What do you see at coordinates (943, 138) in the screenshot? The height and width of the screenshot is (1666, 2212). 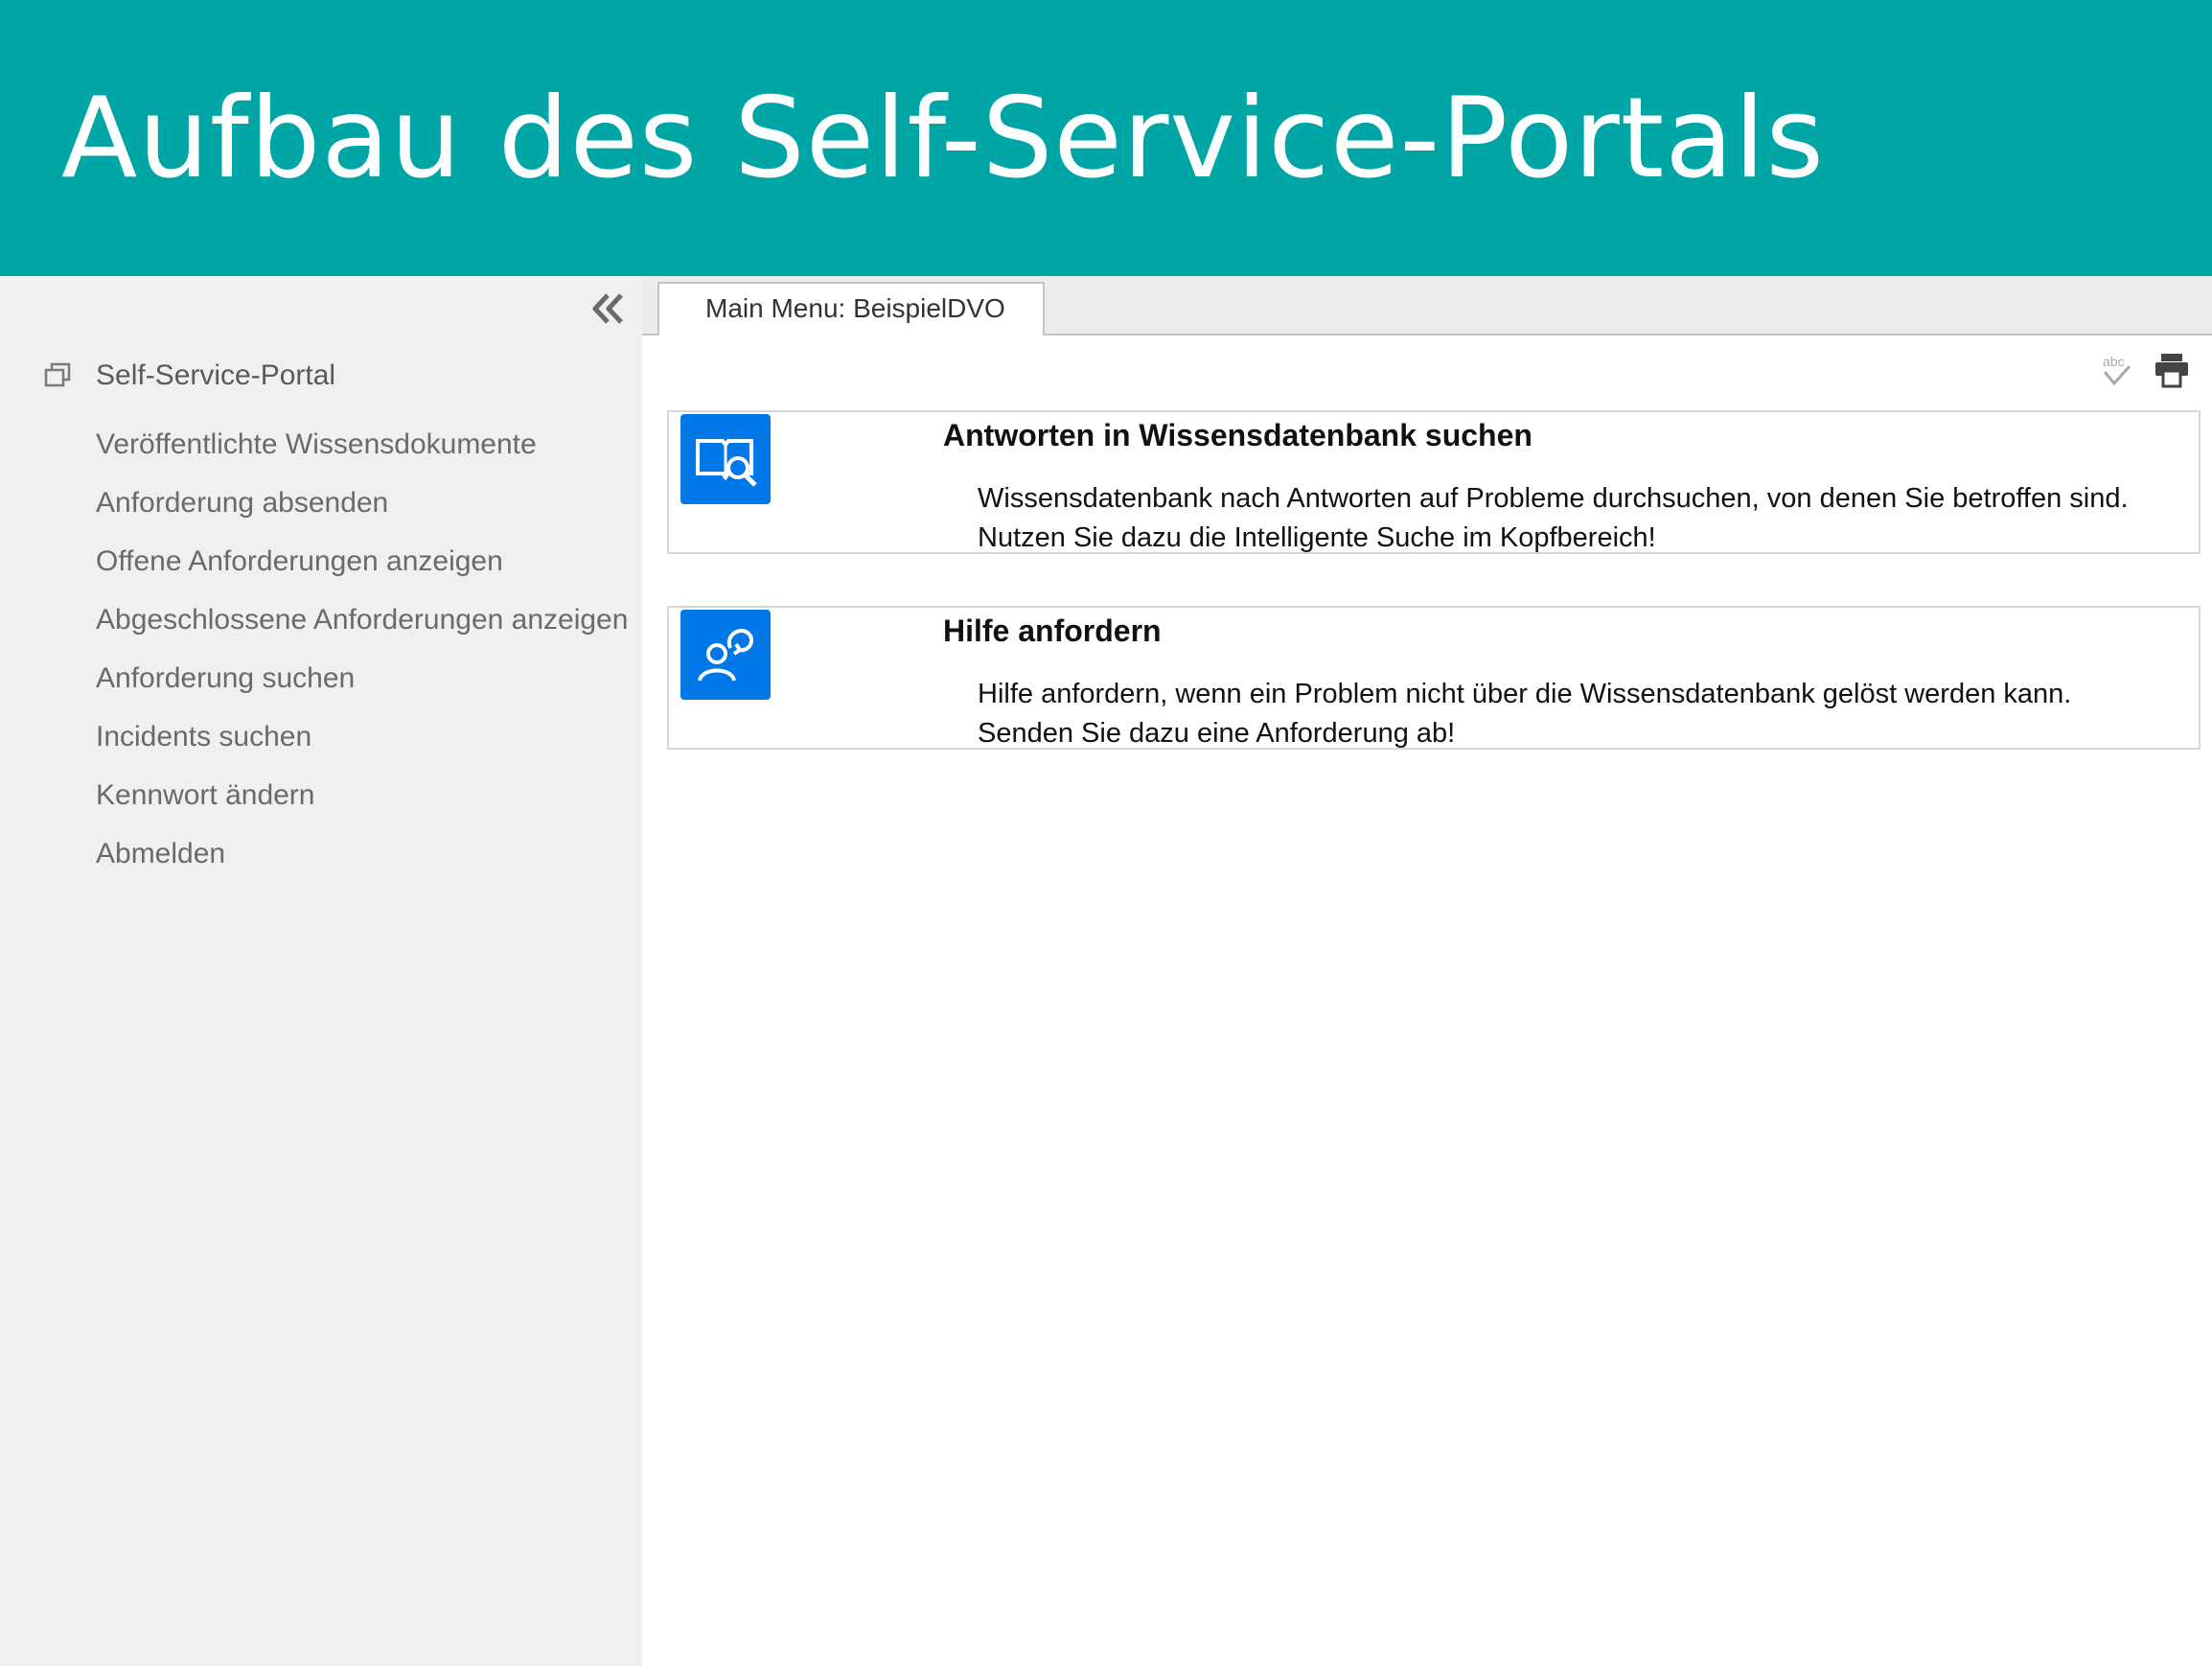 I see `slide-title: Aufbau des Self-Service-Portals` at bounding box center [943, 138].